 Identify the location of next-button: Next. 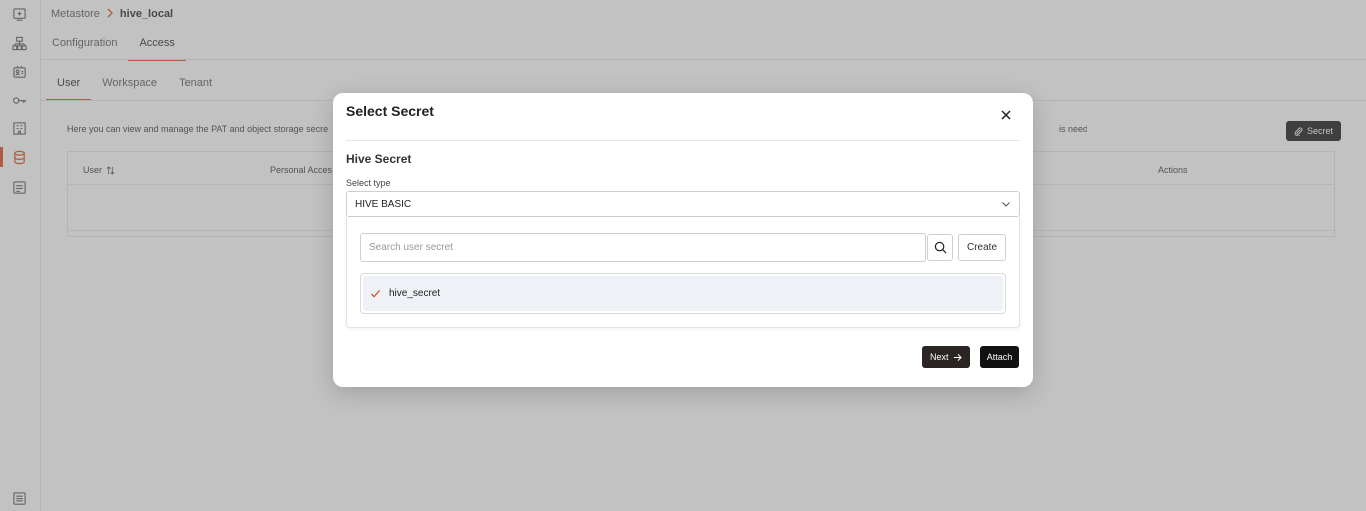
(946, 357).